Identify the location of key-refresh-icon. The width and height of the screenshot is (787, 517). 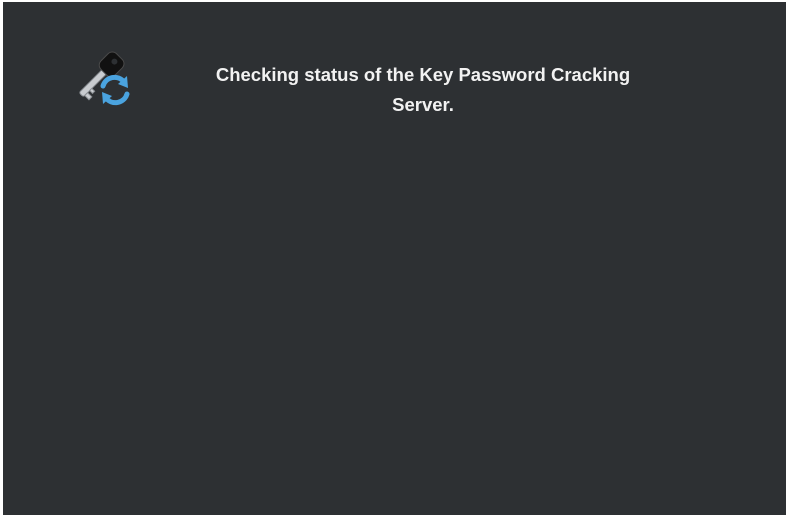
(104, 78).